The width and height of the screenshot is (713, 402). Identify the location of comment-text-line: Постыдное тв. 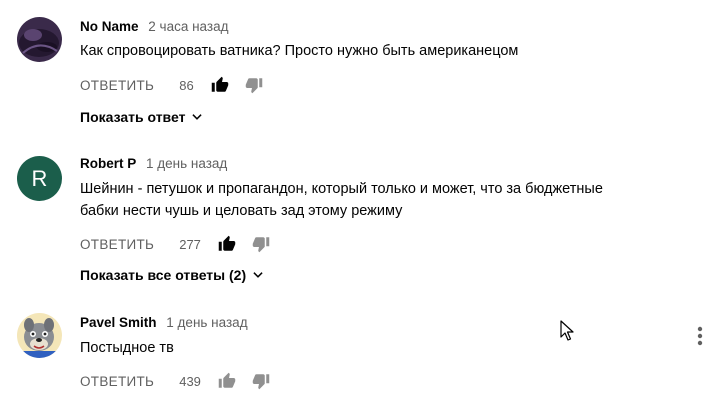
(127, 348).